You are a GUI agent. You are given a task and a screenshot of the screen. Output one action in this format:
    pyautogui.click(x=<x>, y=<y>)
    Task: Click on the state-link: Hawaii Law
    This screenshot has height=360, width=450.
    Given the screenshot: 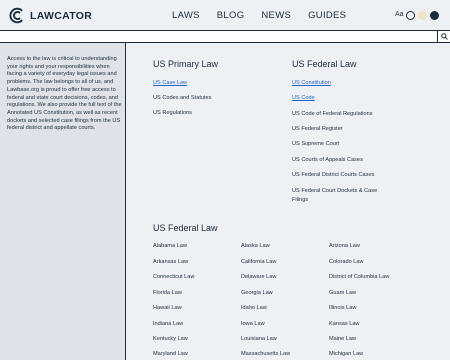 What is the action you would take?
    pyautogui.click(x=167, y=308)
    